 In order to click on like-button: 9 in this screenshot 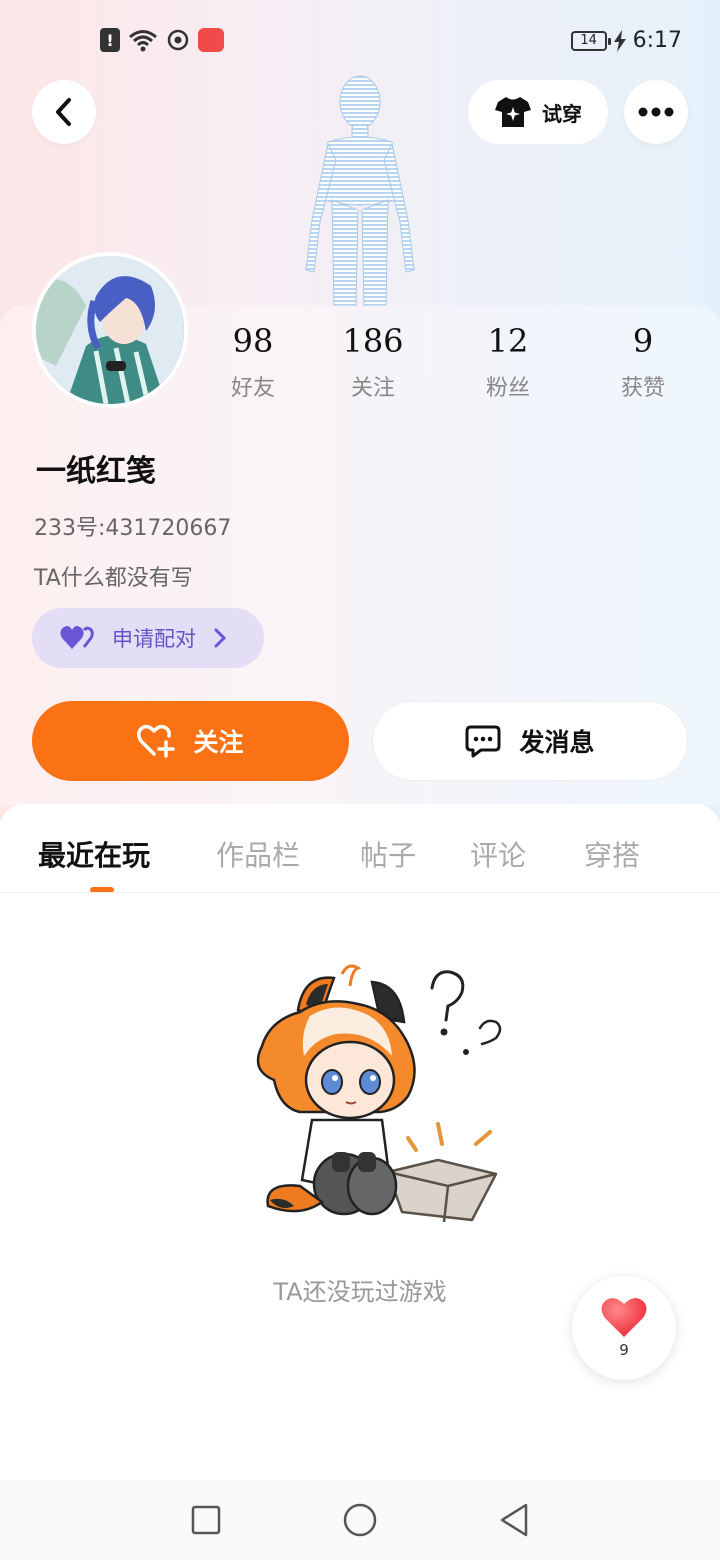, I will do `click(624, 1328)`.